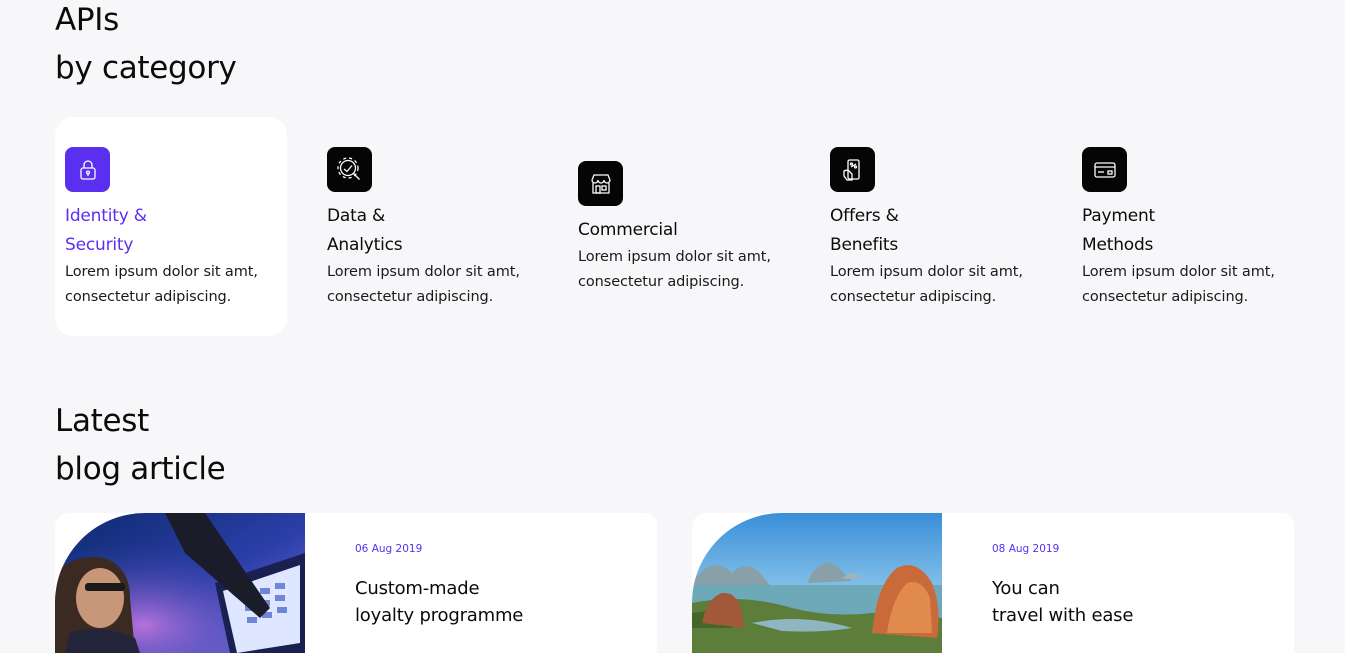  I want to click on blog-section-title: Latest blog article, so click(140, 445).